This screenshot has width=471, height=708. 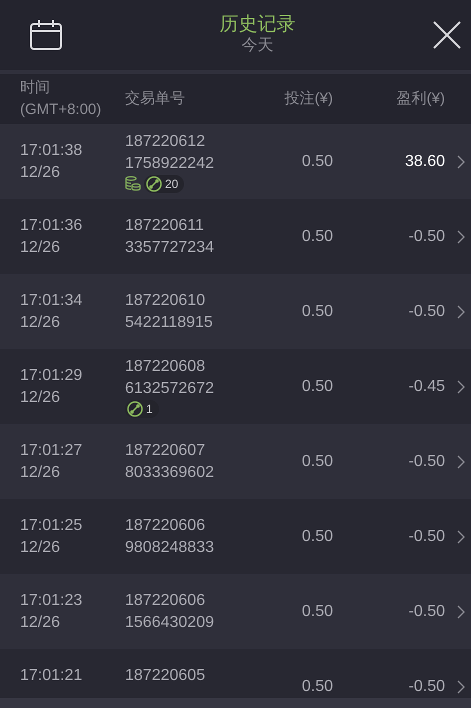 What do you see at coordinates (420, 99) in the screenshot?
I see `column-header: 盈利(¥)` at bounding box center [420, 99].